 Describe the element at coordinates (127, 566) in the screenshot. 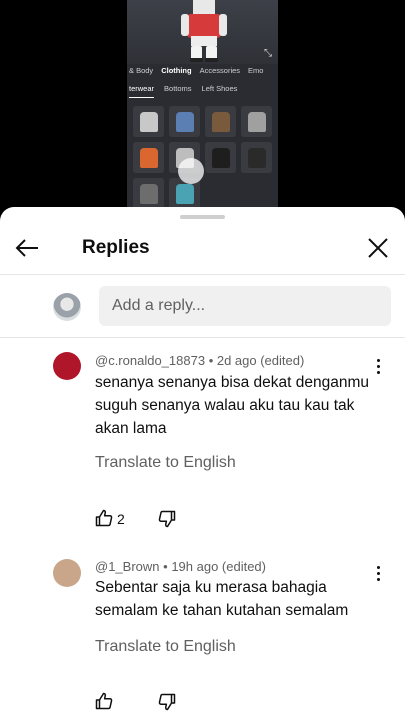

I see `comment-author: @1_Brown` at that location.